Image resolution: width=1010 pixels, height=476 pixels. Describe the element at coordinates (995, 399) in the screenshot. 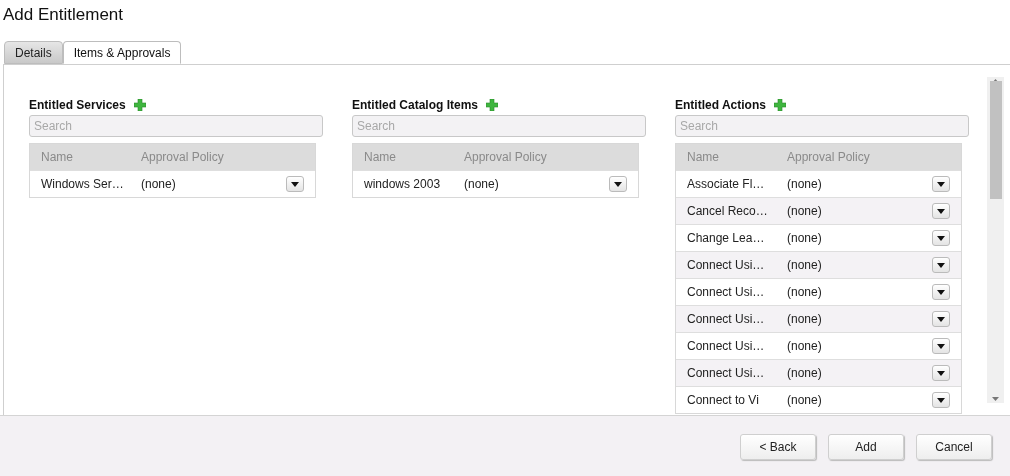

I see `scroll-down-icon` at that location.